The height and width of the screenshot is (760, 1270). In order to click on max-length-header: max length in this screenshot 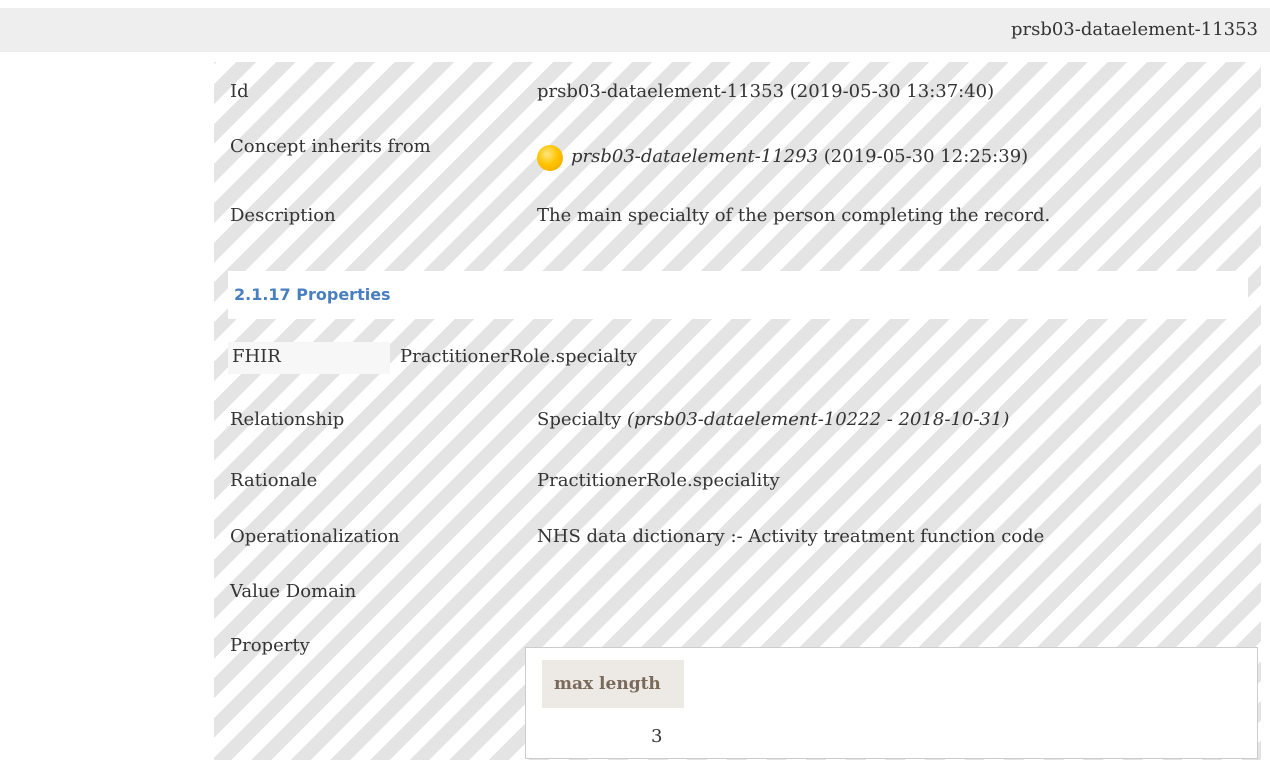, I will do `click(613, 684)`.